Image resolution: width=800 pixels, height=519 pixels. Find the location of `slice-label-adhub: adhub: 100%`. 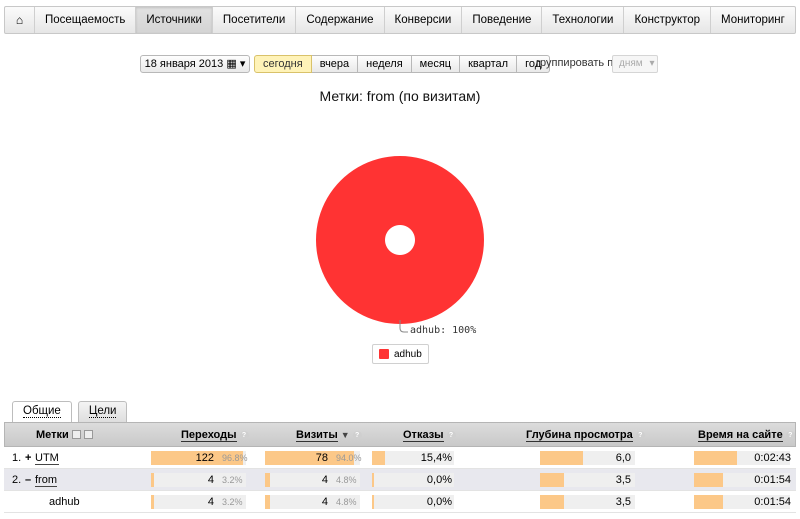

slice-label-adhub: adhub: 100% is located at coordinates (443, 330).